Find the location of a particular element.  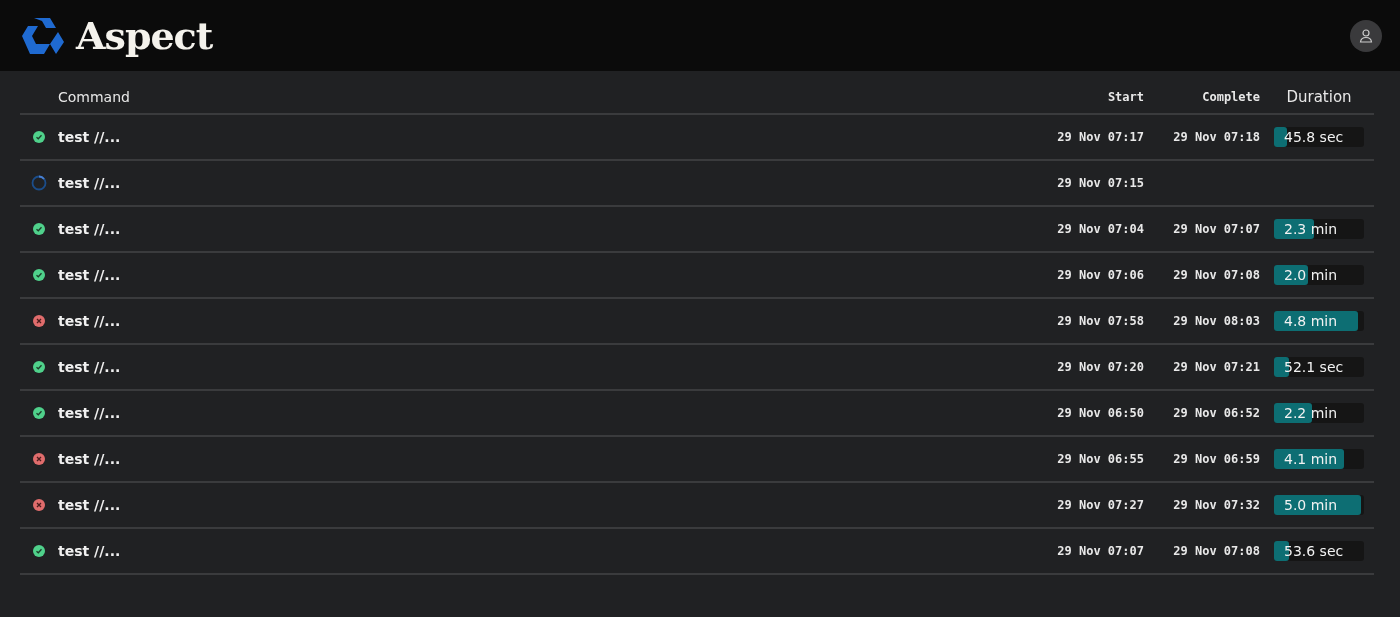

complete-time: 29 Nov 08:03 is located at coordinates (1216, 321).